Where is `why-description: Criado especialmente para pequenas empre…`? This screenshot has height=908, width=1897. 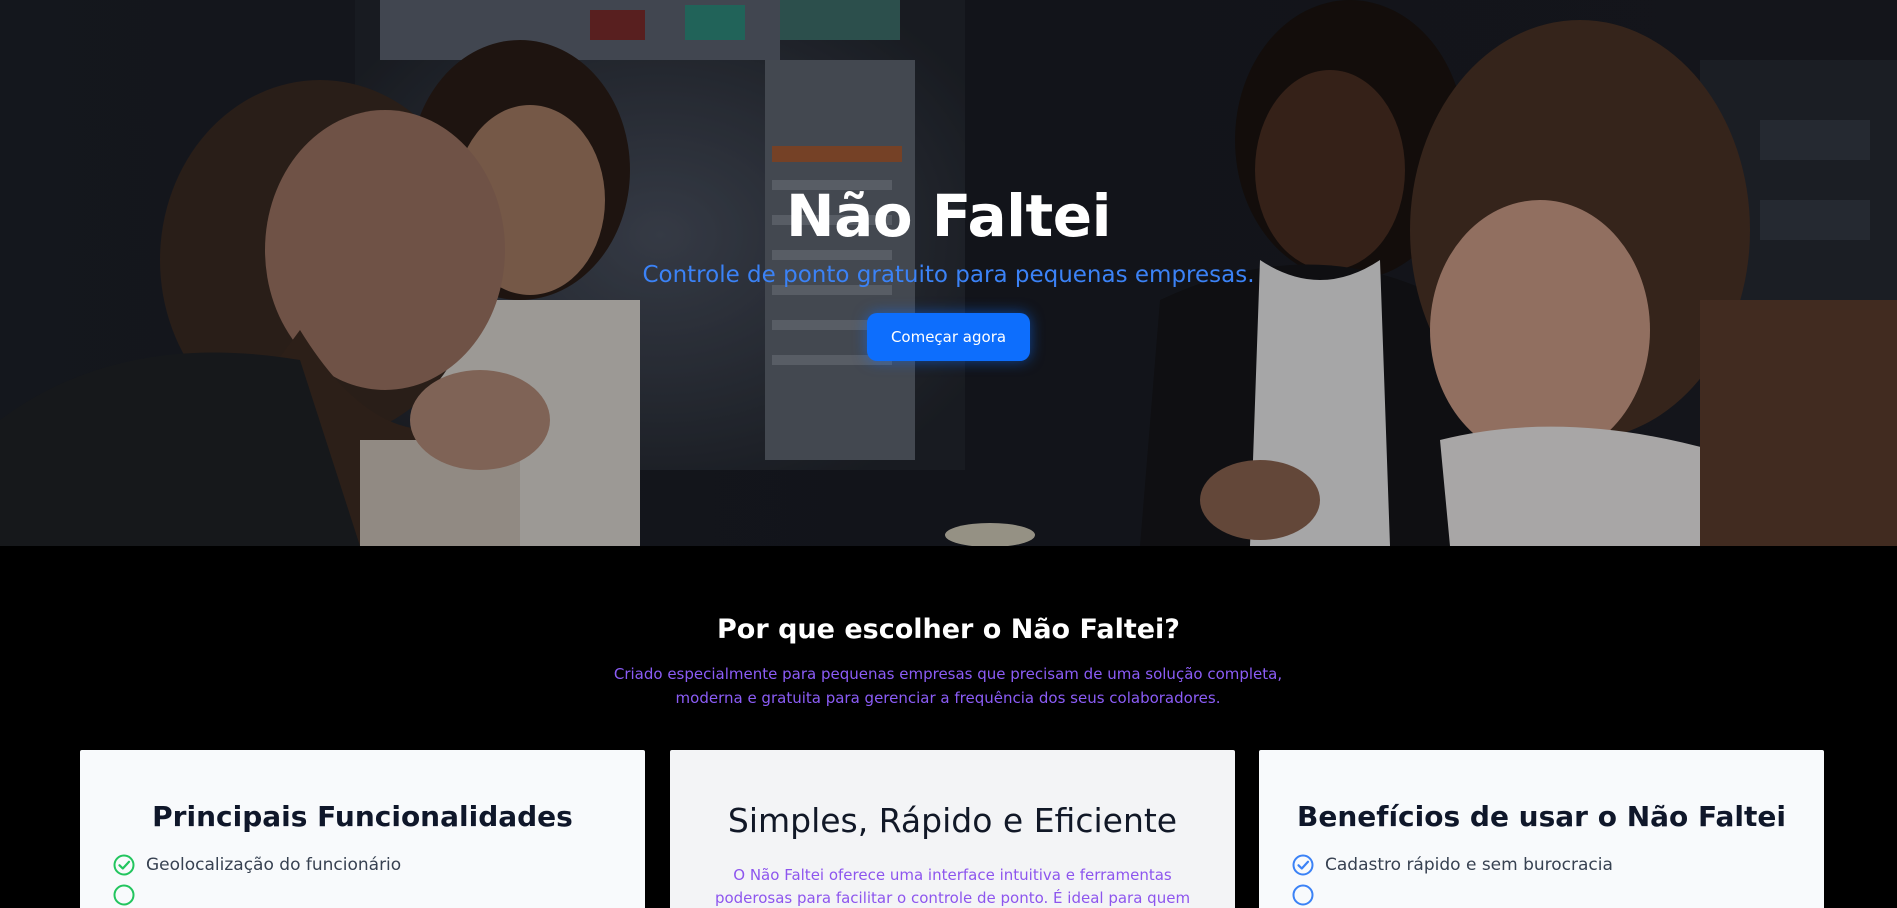
why-description: Criado especialmente para pequenas empre… is located at coordinates (948, 686).